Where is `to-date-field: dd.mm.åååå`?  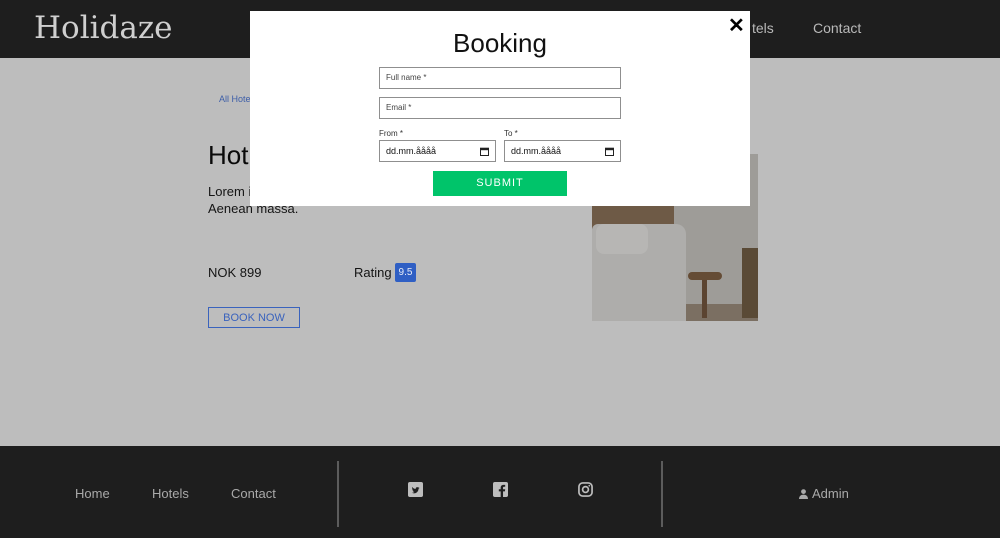 to-date-field: dd.mm.åååå is located at coordinates (562, 151).